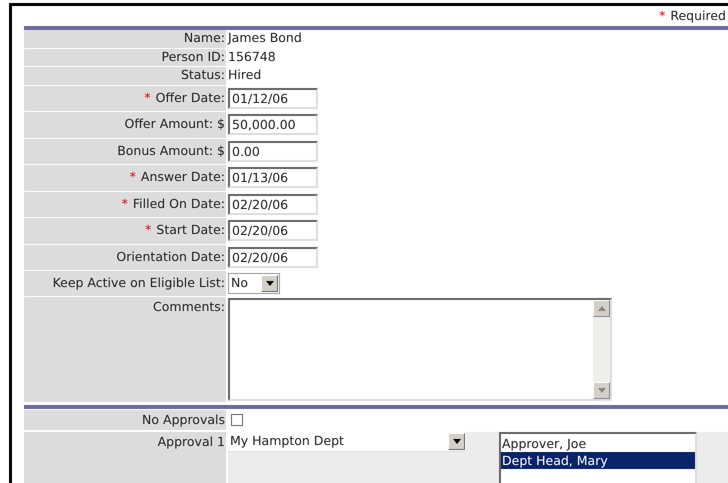 Image resolution: width=728 pixels, height=483 pixels. Describe the element at coordinates (190, 97) in the screenshot. I see `field-label: Offer Date:` at that location.